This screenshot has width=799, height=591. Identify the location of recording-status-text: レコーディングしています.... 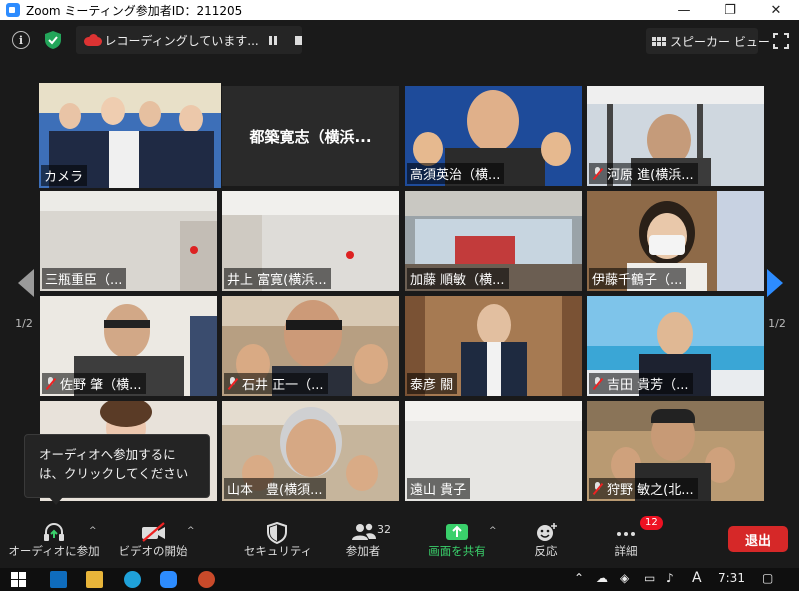
(181, 40).